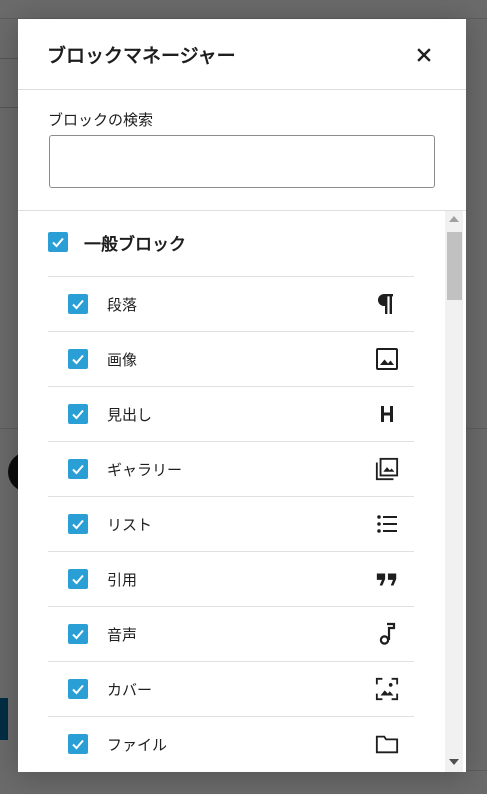  I want to click on heading-icon, so click(387, 414).